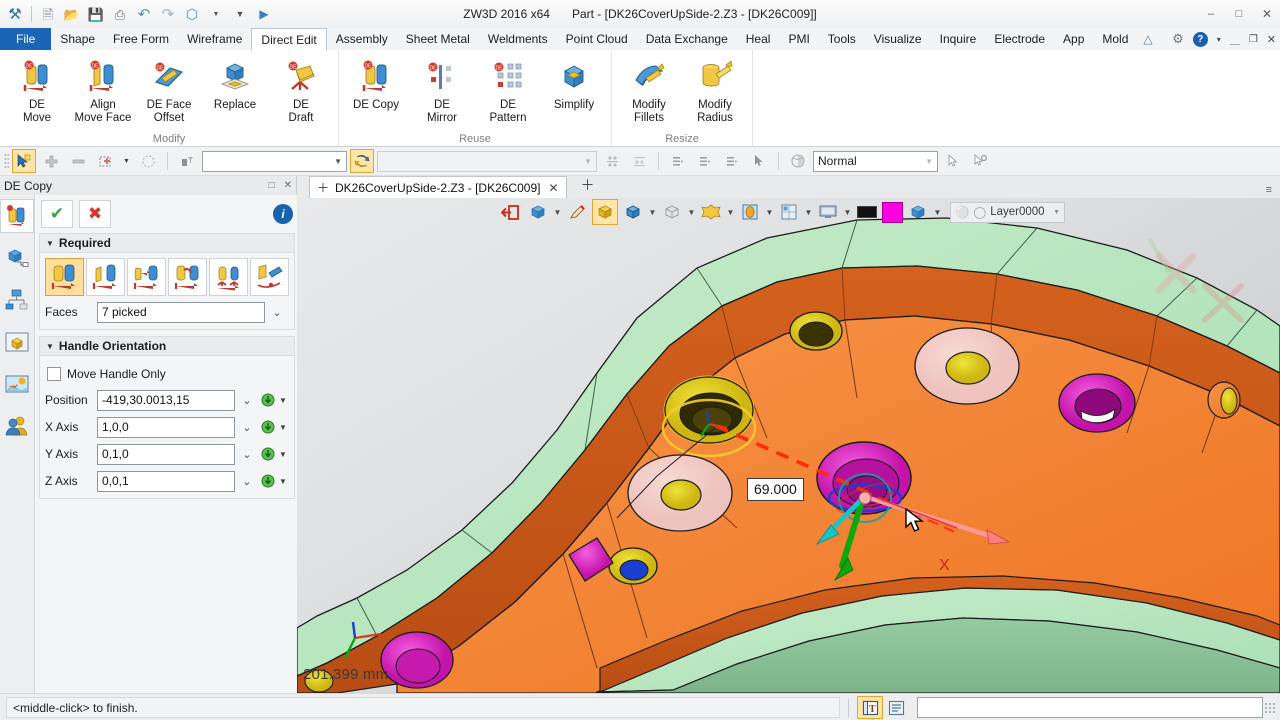 The height and width of the screenshot is (720, 1280). Describe the element at coordinates (553, 188) in the screenshot. I see `tab-close-icon: ✕` at that location.